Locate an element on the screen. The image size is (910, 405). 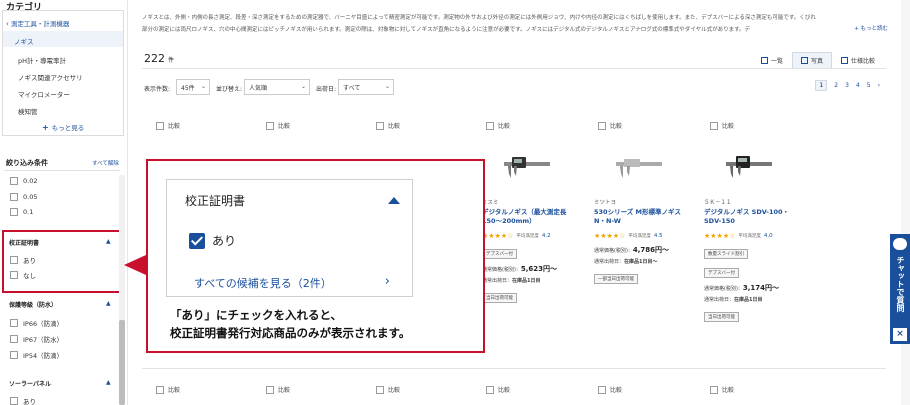
sidebar-item-detector-tube: 検知管 is located at coordinates (28, 111).